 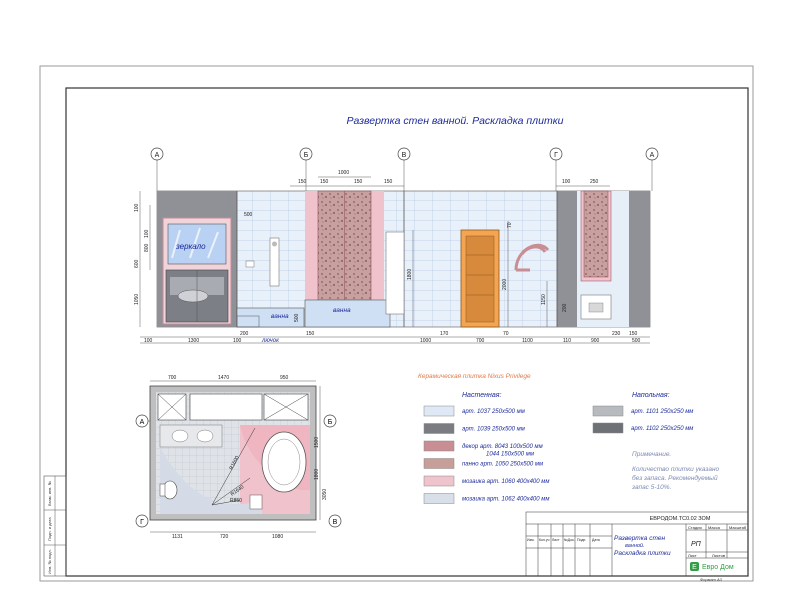 What do you see at coordinates (502, 447) in the screenshot?
I see `legend-wall-label-2: декор арт. 8043 100x500 мм` at bounding box center [502, 447].